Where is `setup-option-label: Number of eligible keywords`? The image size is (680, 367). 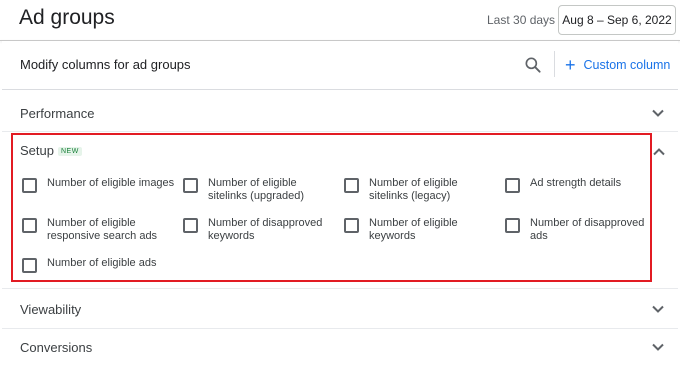 setup-option-label: Number of eligible keywords is located at coordinates (413, 229).